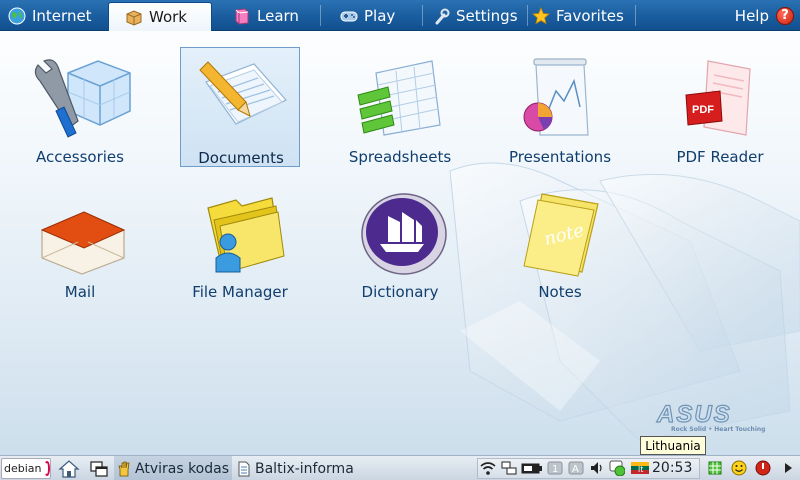 This screenshot has height=480, width=800. I want to click on debian-swirl-icon, so click(46, 468).